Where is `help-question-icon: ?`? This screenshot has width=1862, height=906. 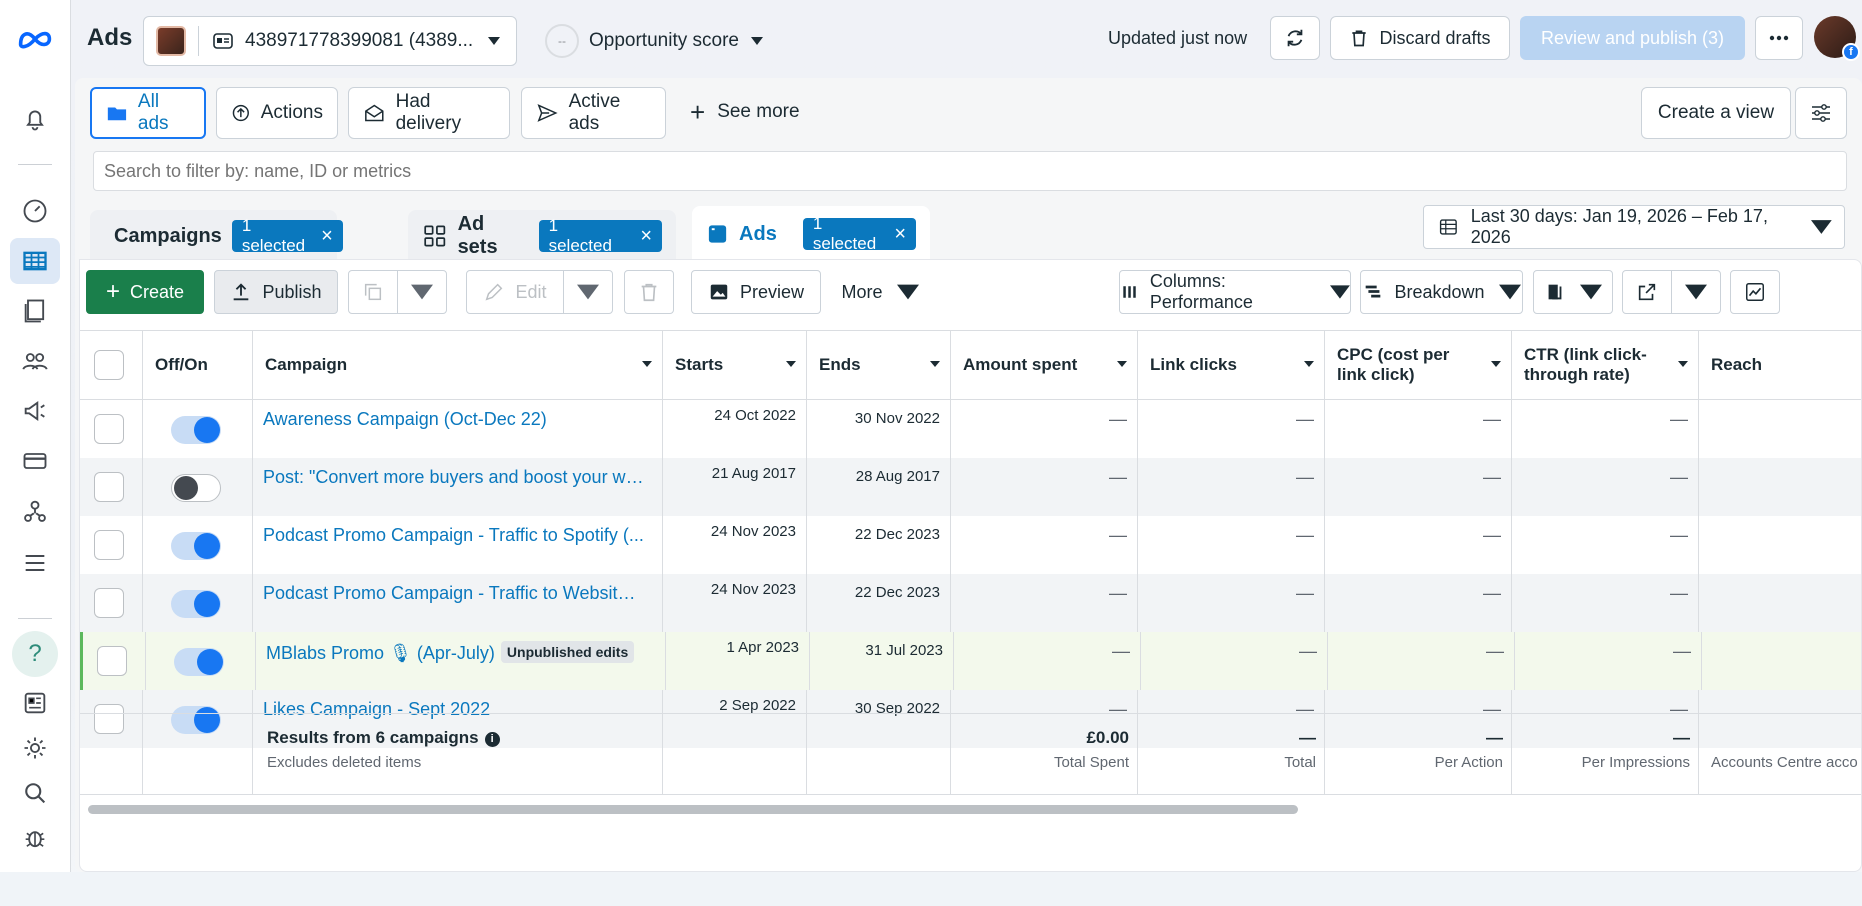 help-question-icon: ? is located at coordinates (35, 654).